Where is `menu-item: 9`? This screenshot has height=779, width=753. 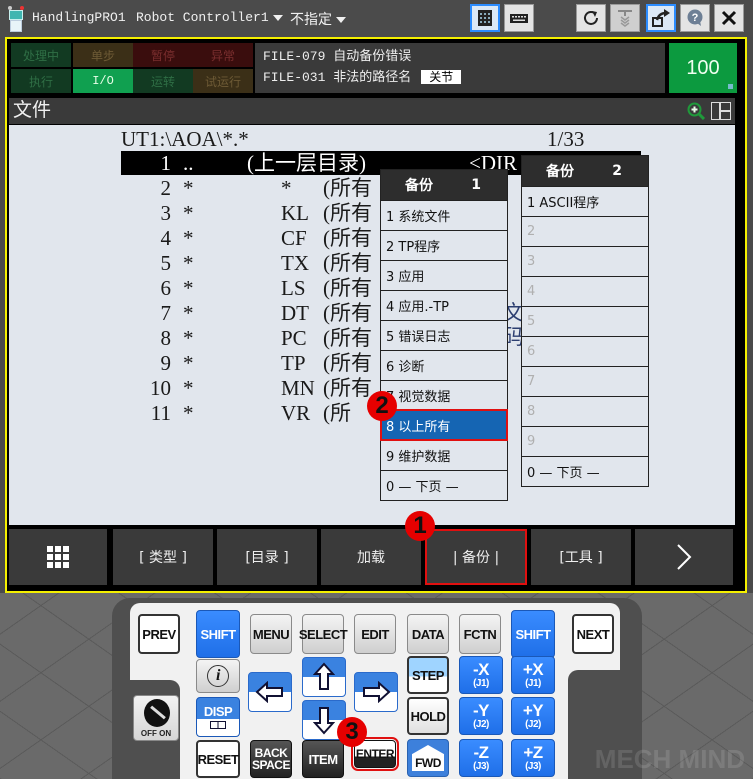
menu-item: 9 is located at coordinates (585, 441).